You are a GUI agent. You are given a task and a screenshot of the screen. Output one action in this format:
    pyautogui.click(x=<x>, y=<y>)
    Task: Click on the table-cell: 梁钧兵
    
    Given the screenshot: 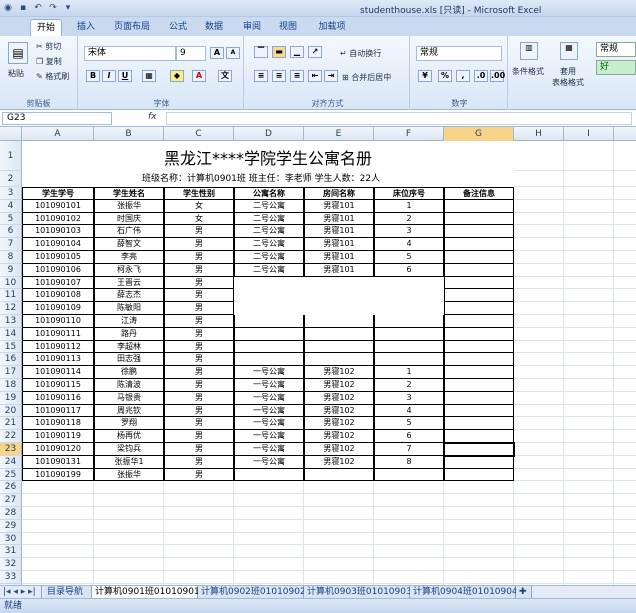 What is the action you would take?
    pyautogui.click(x=129, y=449)
    